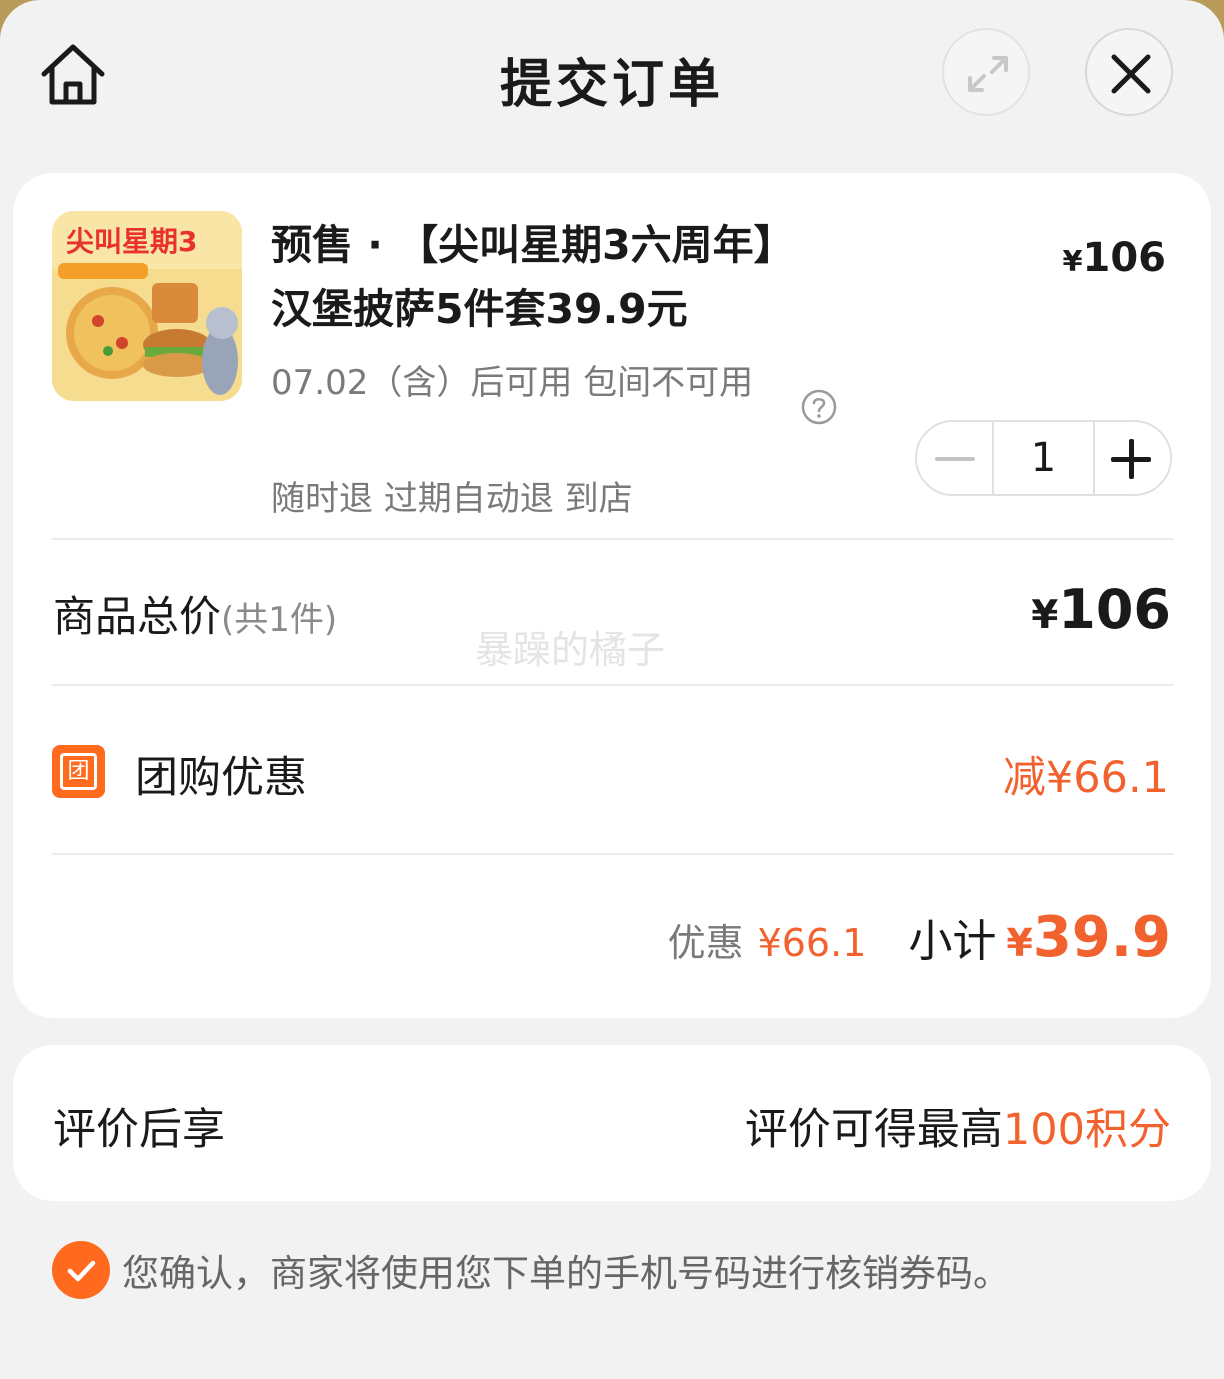  Describe the element at coordinates (611, 85) in the screenshot. I see `page-title: 提交订单` at that location.